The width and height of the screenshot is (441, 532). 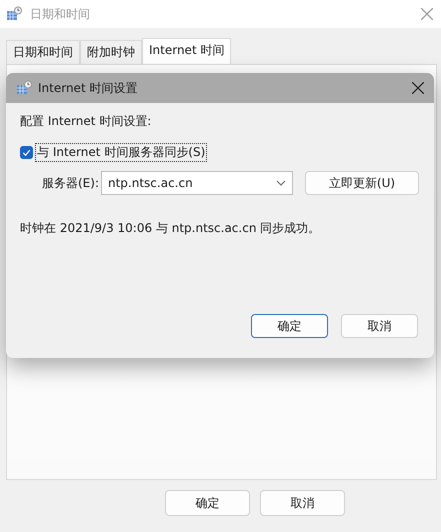 What do you see at coordinates (86, 121) in the screenshot?
I see `section-heading: 配置 Internet 时间设置:` at bounding box center [86, 121].